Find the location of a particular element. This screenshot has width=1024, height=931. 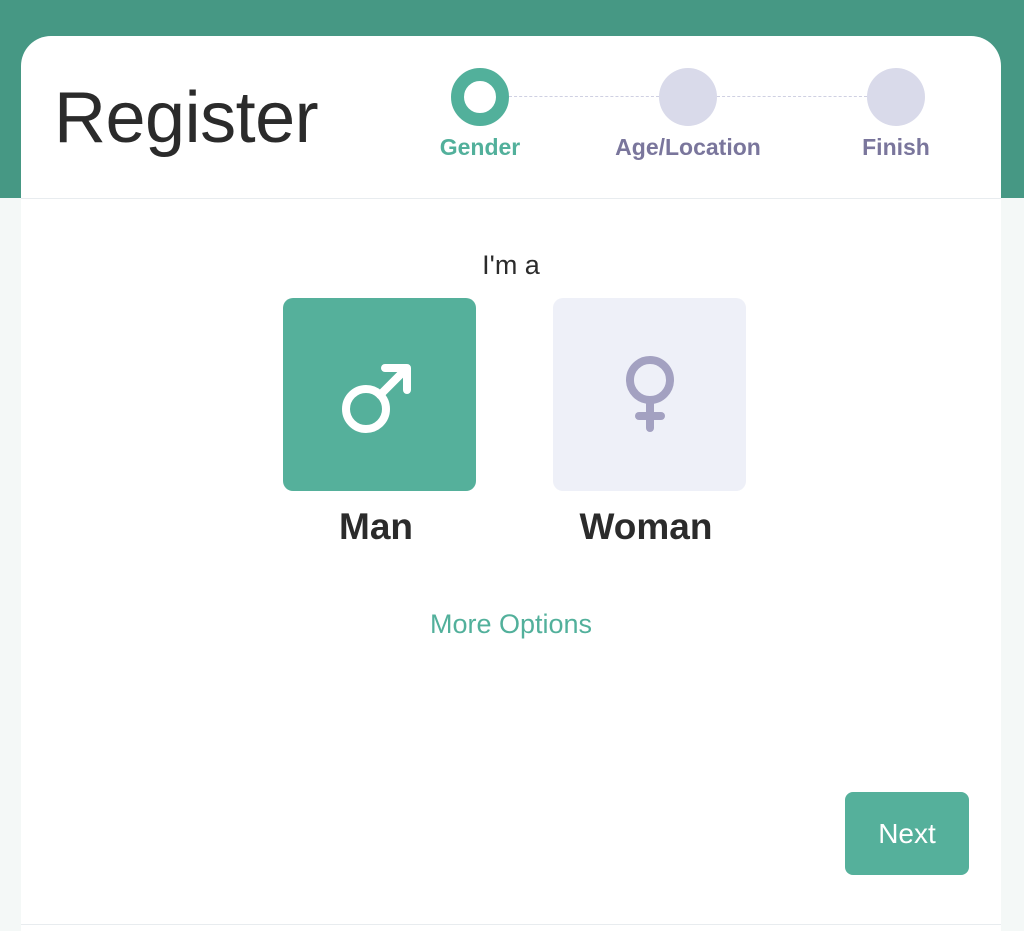

step-indicator-finish is located at coordinates (896, 97).